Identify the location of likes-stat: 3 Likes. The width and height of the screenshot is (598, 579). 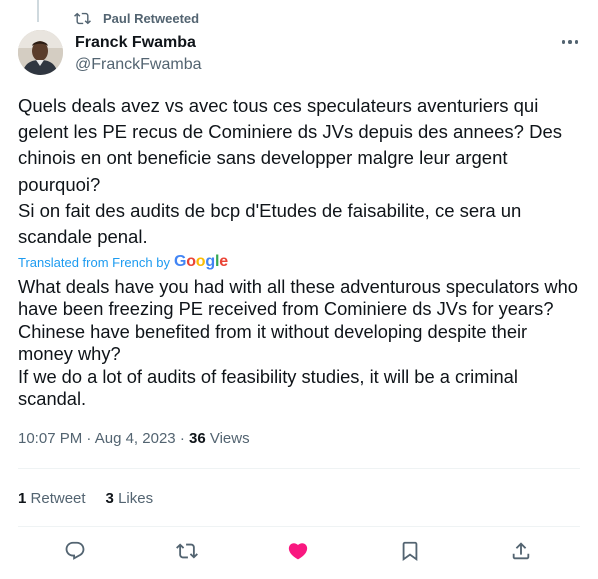
(130, 498).